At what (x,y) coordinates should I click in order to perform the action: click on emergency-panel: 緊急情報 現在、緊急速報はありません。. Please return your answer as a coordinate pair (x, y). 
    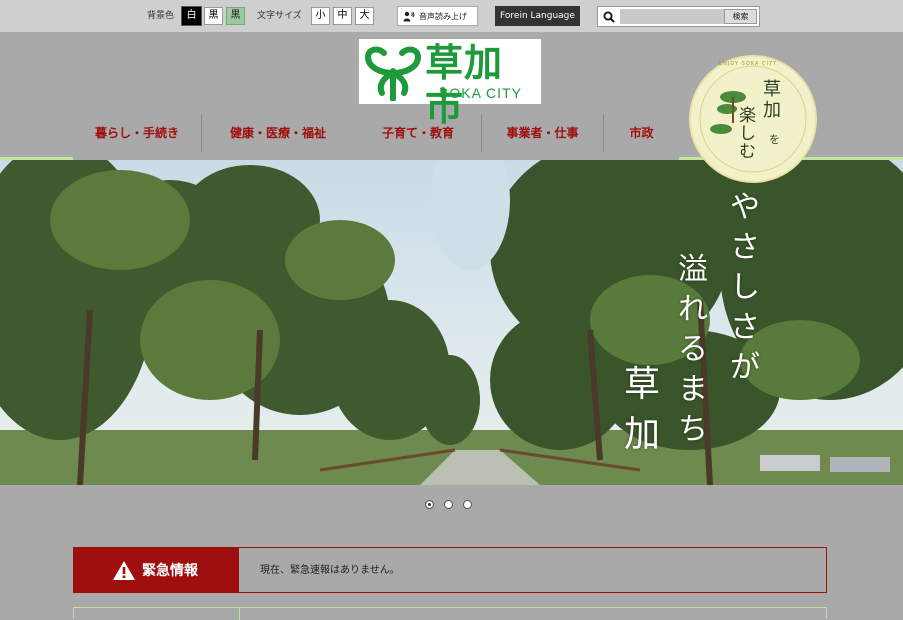
    Looking at the image, I should click on (450, 570).